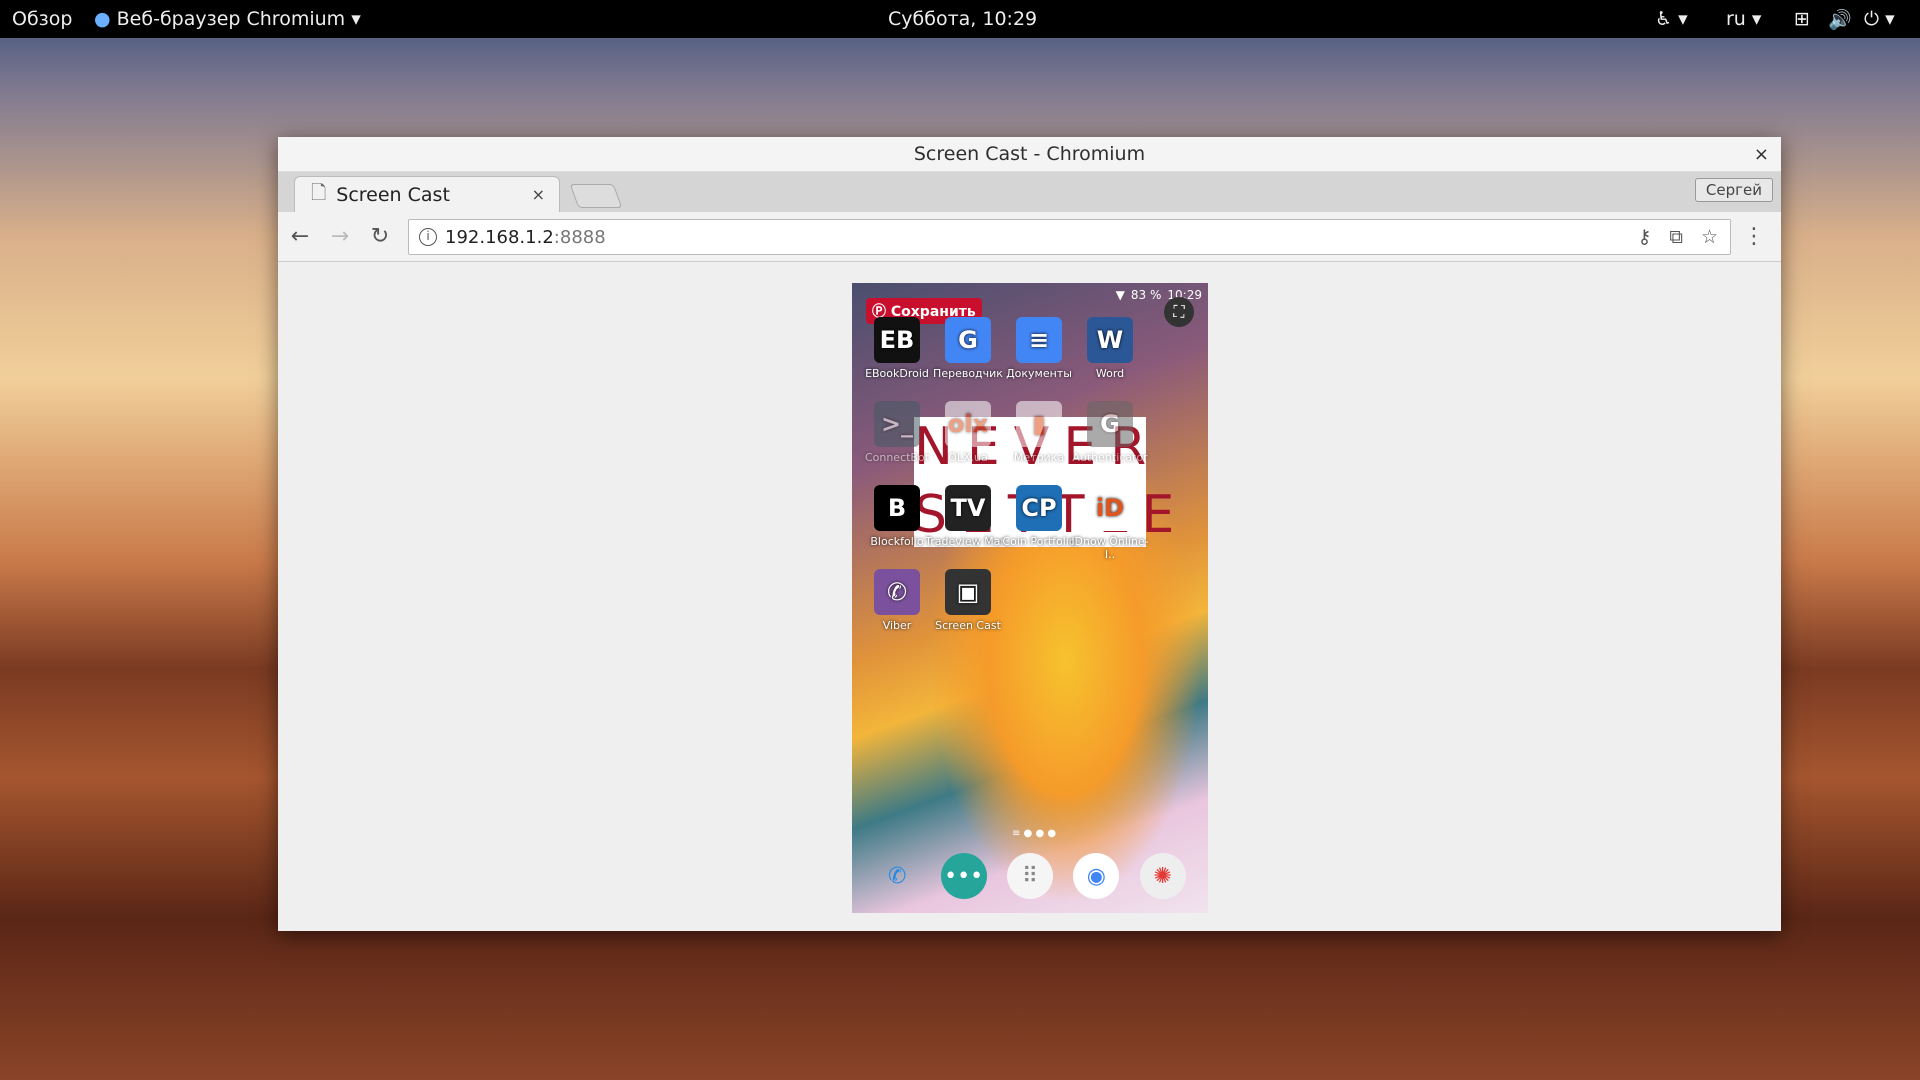  I want to click on accessibility-icon: ♿ ▾, so click(1671, 19).